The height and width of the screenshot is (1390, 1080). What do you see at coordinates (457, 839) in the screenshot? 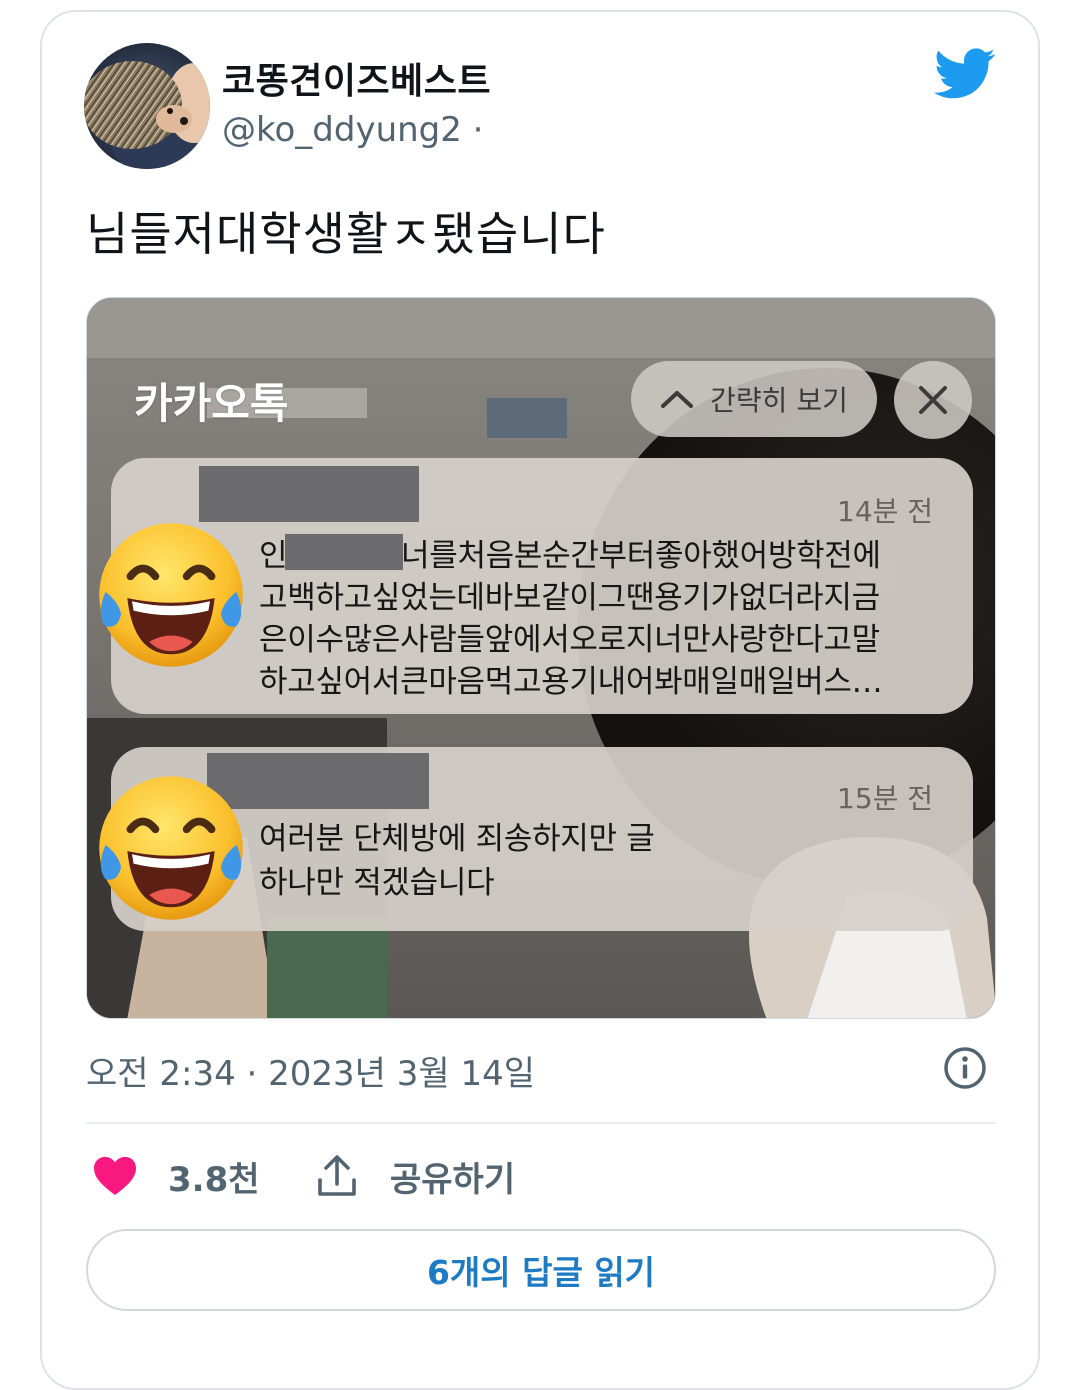
I see `notification-line: 여러분 단체방에 죄송하지만 글` at bounding box center [457, 839].